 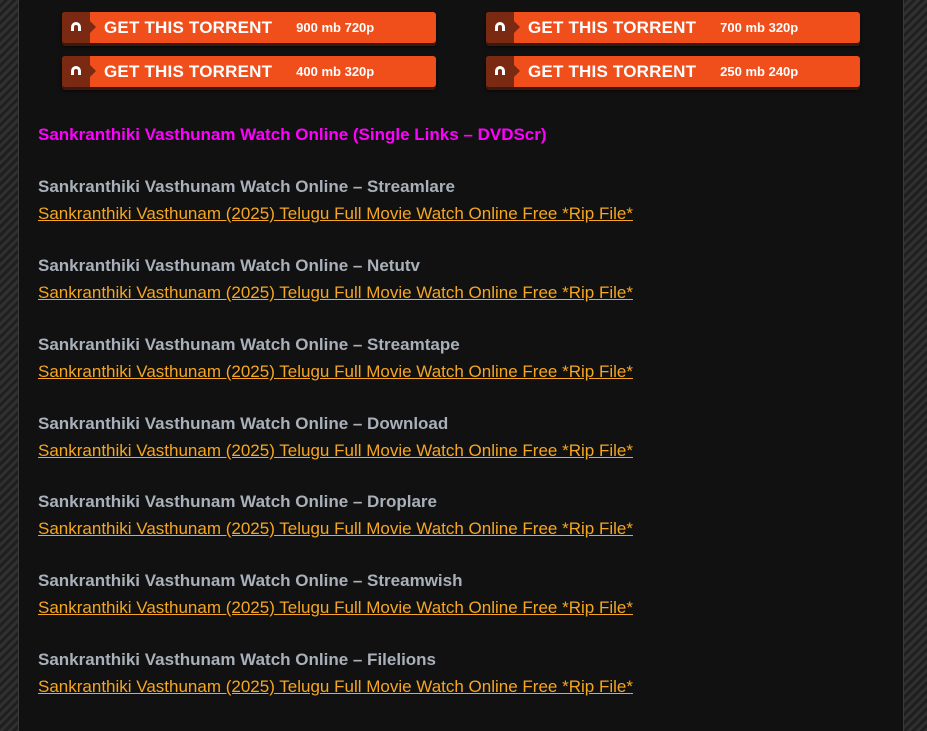 I want to click on torrent-button-size: 900 mb 720p, so click(x=335, y=27).